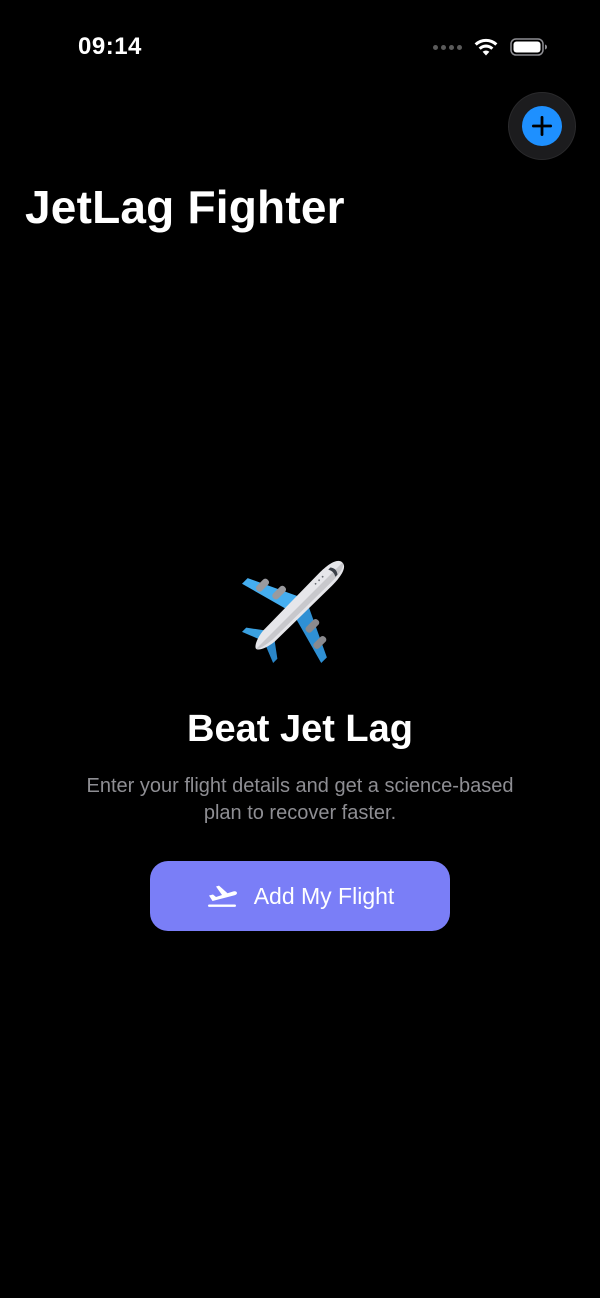 Image resolution: width=600 pixels, height=1298 pixels. I want to click on battery-icon, so click(529, 47).